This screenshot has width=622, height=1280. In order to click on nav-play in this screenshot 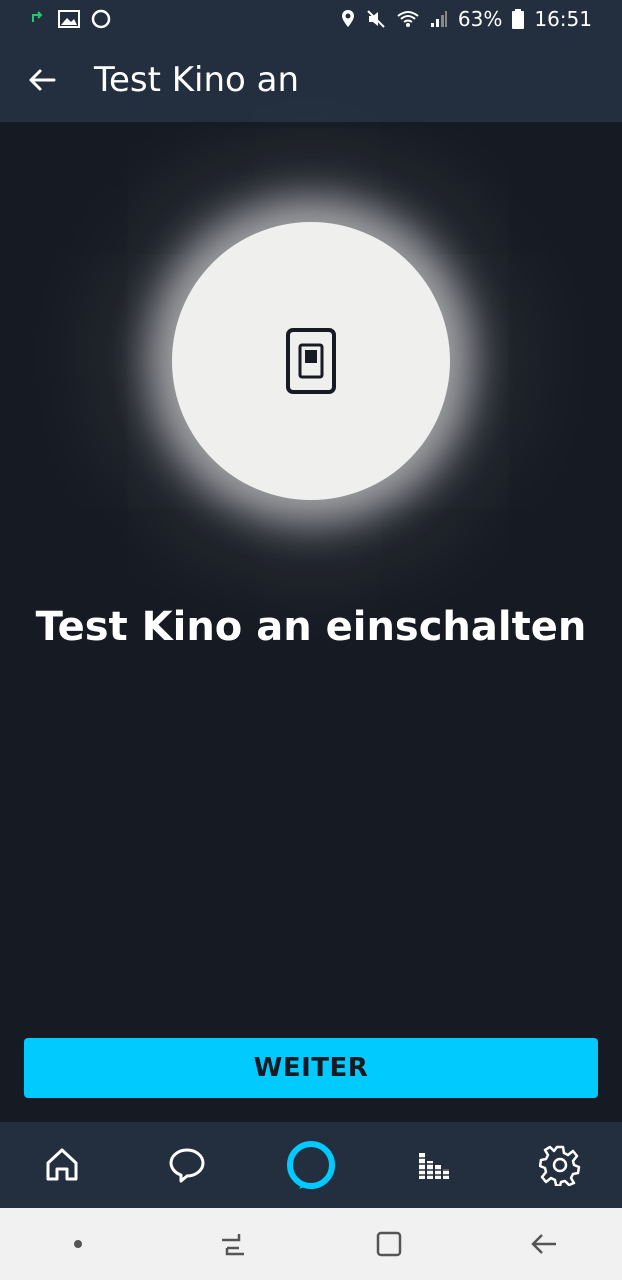, I will do `click(435, 1165)`.